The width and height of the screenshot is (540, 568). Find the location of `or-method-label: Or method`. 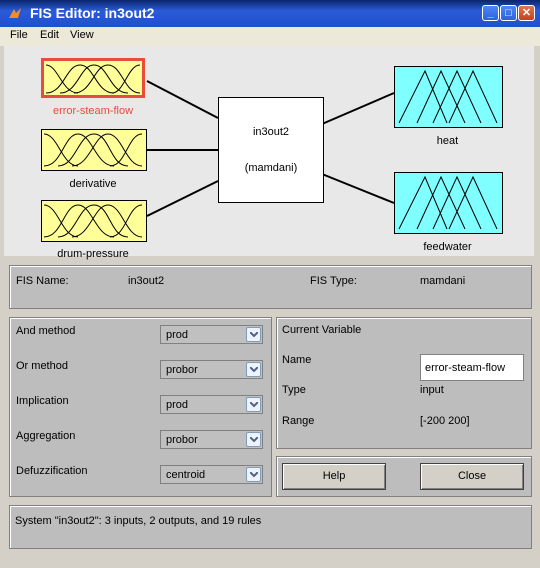

or-method-label: Or method is located at coordinates (42, 366).